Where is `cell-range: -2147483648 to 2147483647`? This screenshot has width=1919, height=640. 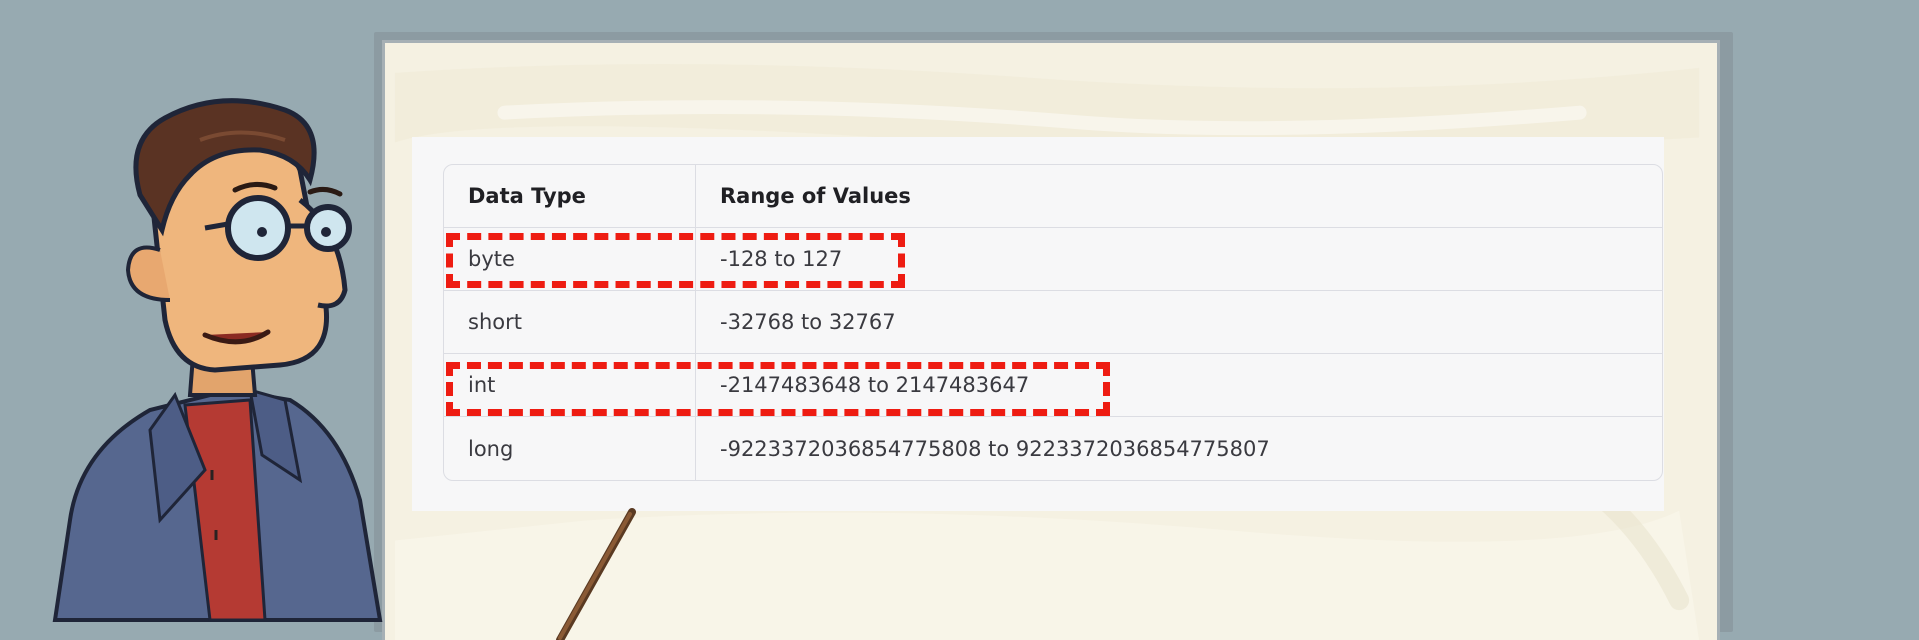 cell-range: -2147483648 to 2147483647 is located at coordinates (1179, 385).